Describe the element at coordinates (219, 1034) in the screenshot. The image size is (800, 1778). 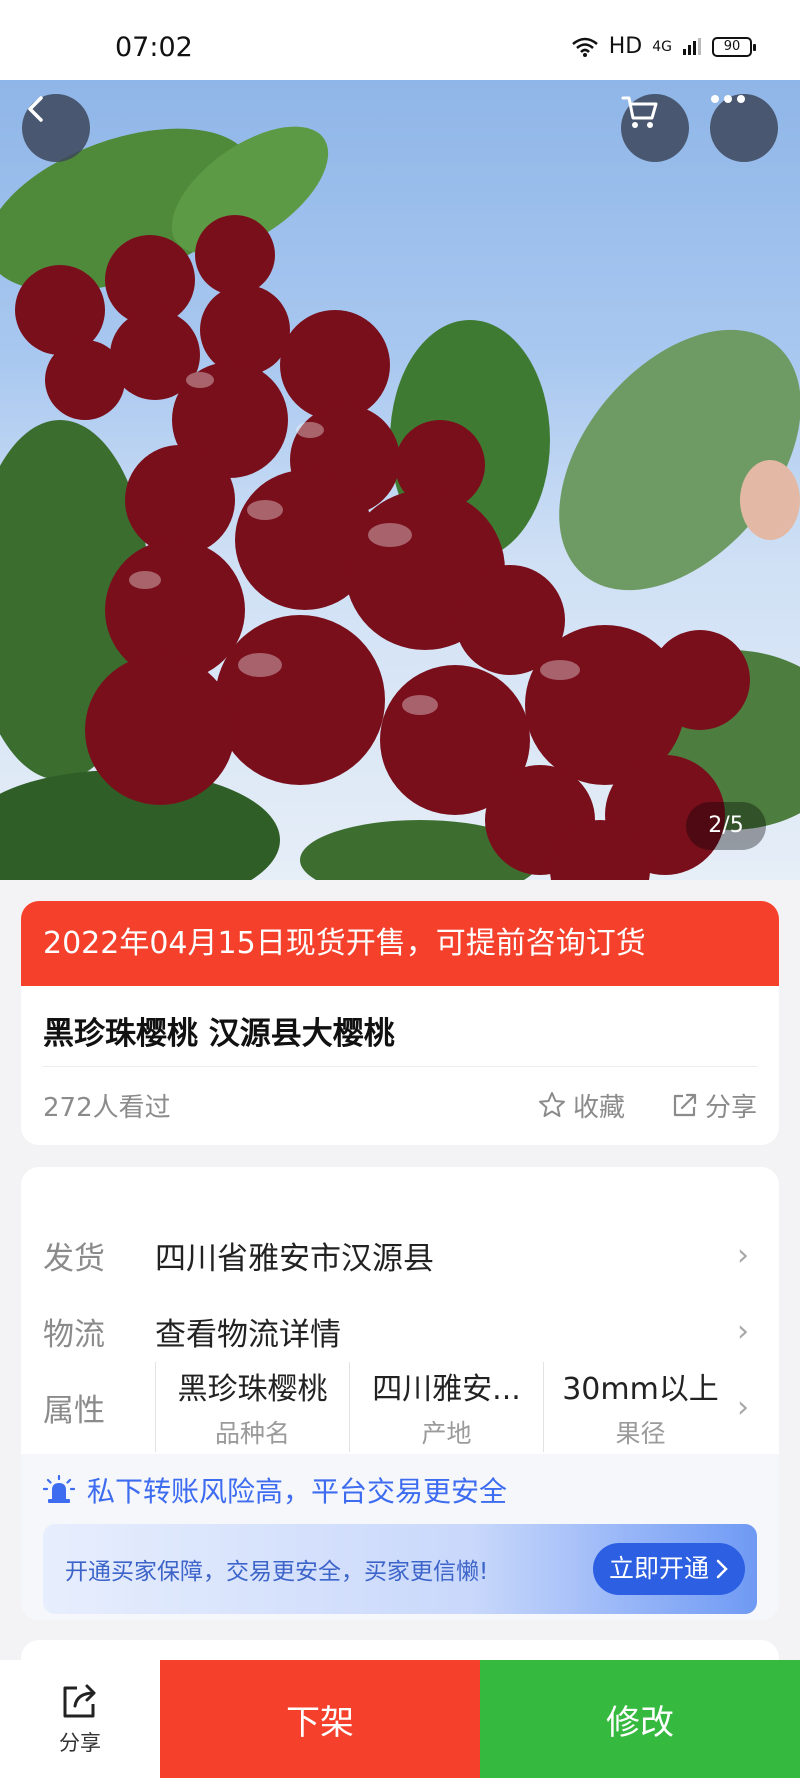
I see `product-title: 黑珍珠樱桃 汉源县大樱桃` at that location.